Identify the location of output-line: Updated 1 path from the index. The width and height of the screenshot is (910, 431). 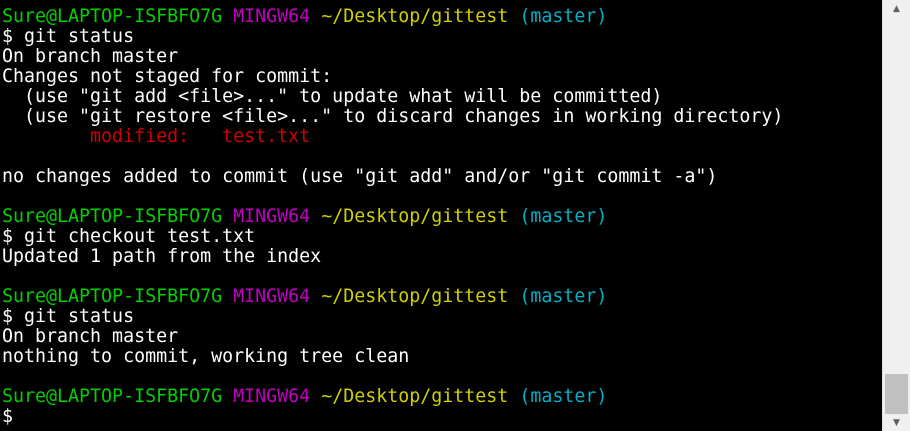
(162, 256).